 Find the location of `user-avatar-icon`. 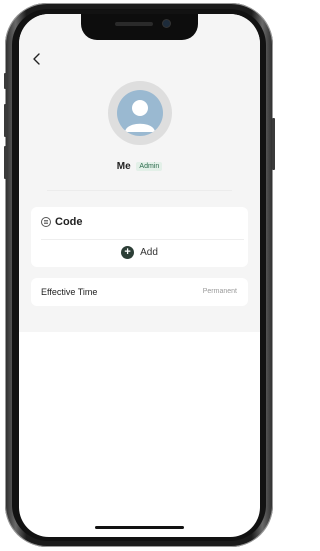

user-avatar-icon is located at coordinates (140, 113).